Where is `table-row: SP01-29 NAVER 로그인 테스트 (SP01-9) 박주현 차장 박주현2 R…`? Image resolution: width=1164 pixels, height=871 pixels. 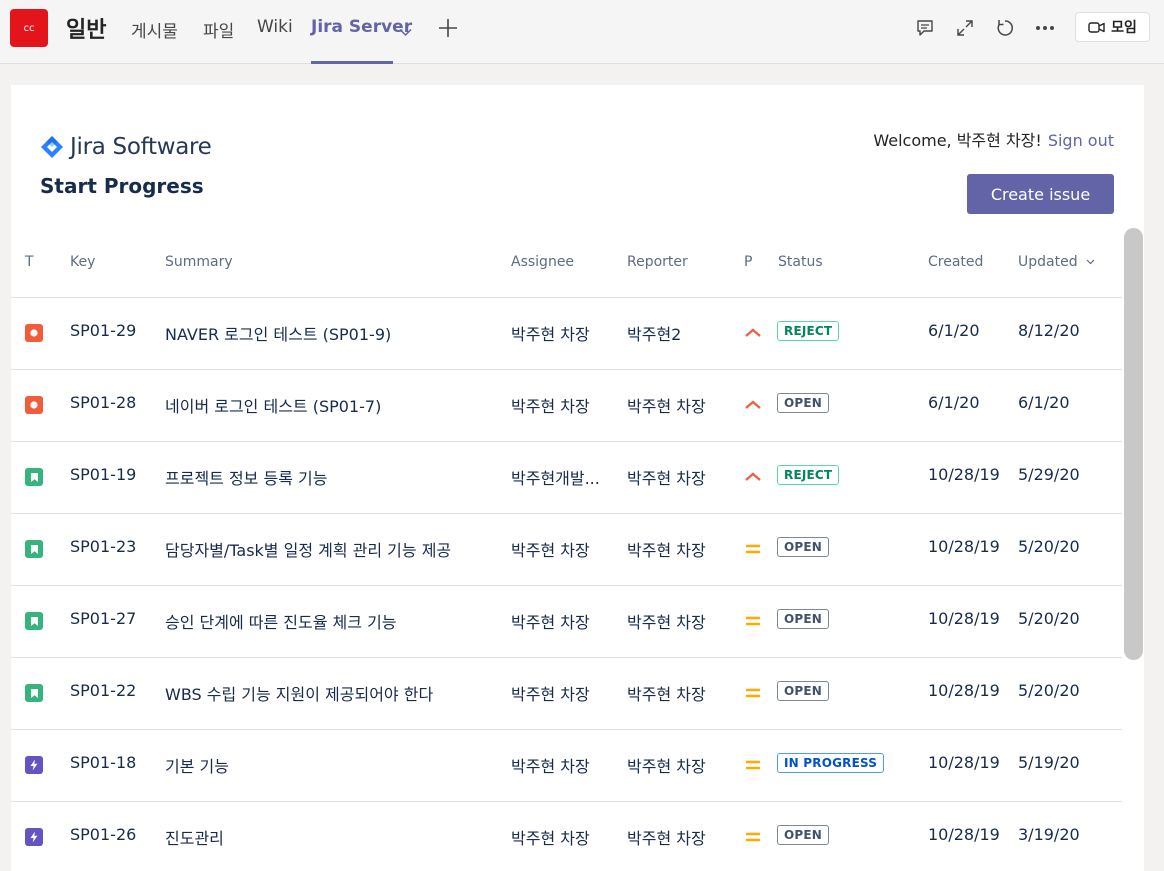
table-row: SP01-29 NAVER 로그인 테스트 (SP01-9) 박주현 차장 박주현2 R… is located at coordinates (566, 334).